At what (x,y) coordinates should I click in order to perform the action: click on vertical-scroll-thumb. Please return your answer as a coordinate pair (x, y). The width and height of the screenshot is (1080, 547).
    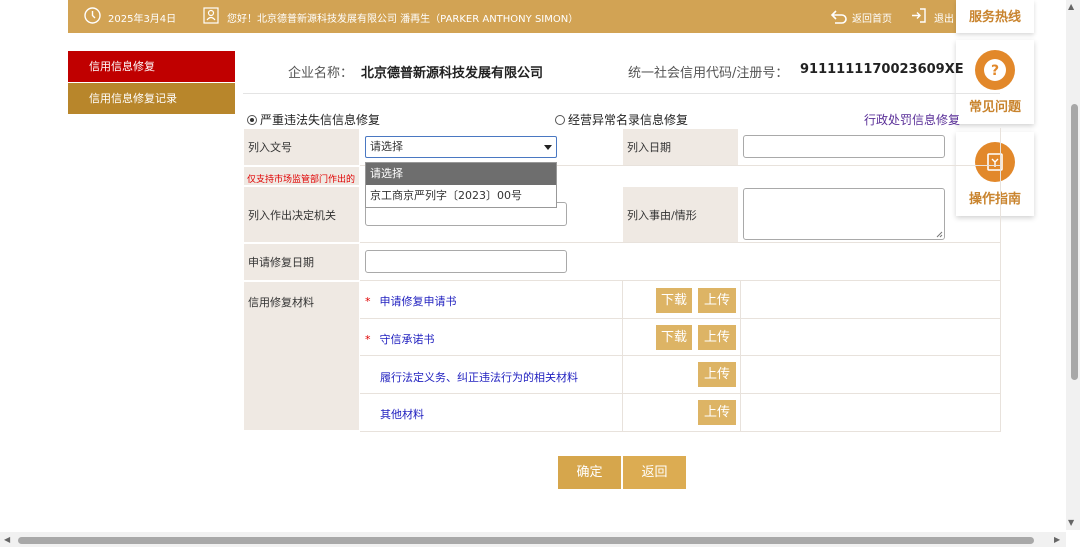
    Looking at the image, I should click on (1074, 242).